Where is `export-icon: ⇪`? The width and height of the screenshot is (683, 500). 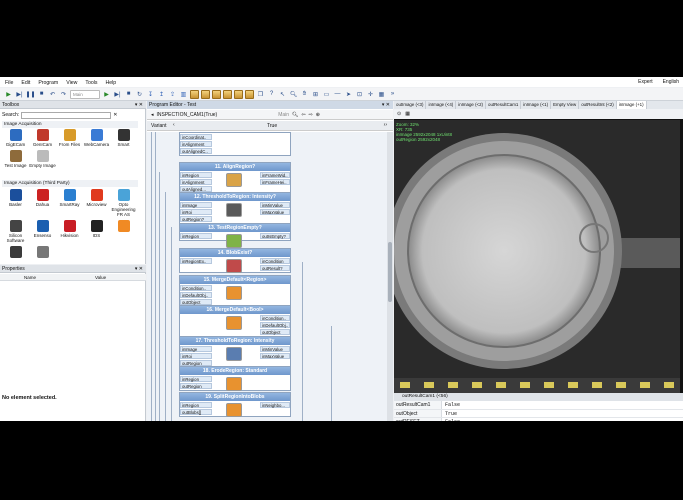 export-icon: ⇪ is located at coordinates (172, 94).